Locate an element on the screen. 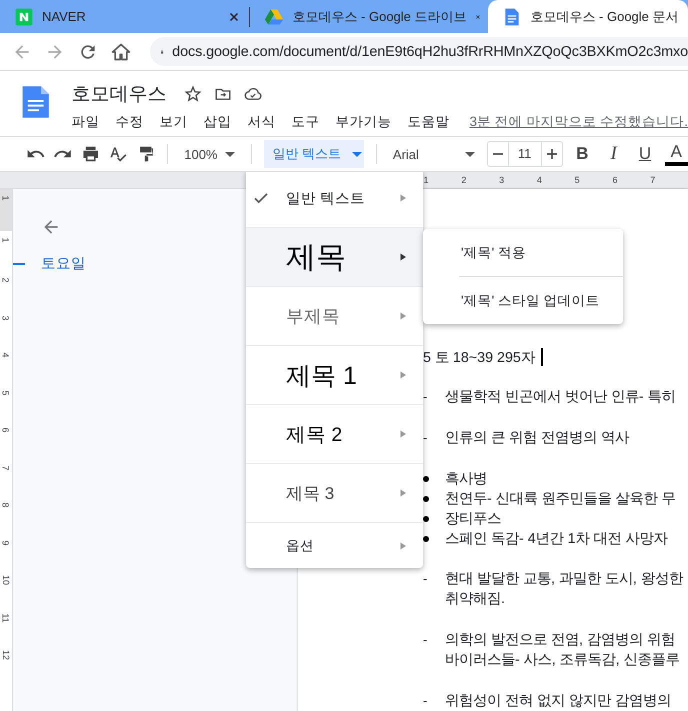 The image size is (688, 711). ruler-number: 9 is located at coordinates (6, 542).